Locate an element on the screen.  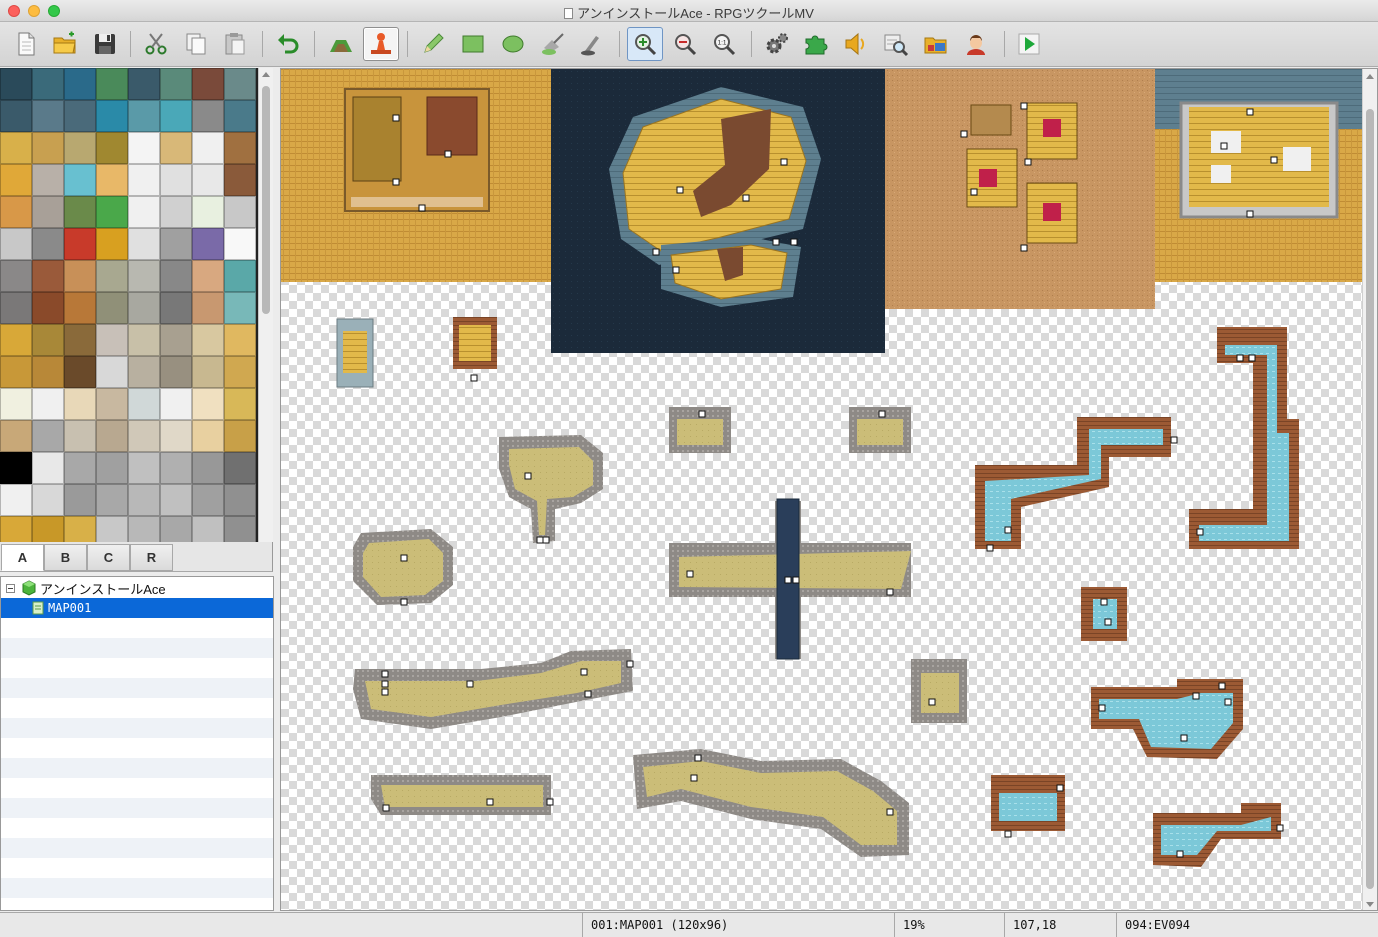
map-tree-item-map001: MAP001 is located at coordinates (137, 608).